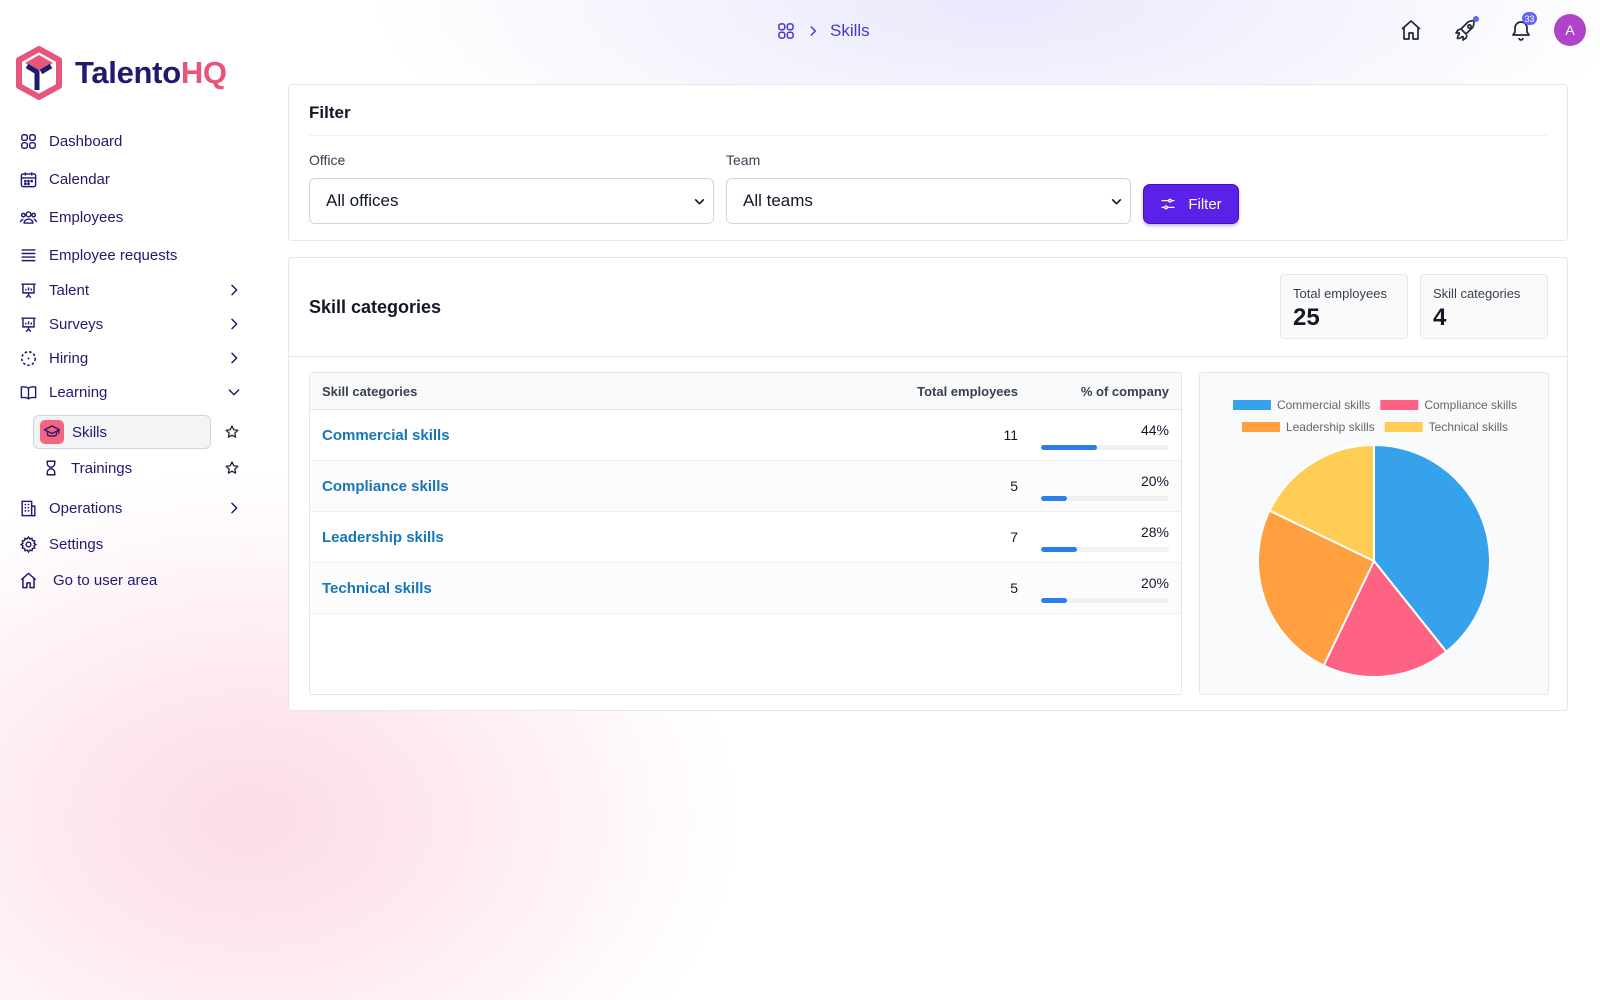  Describe the element at coordinates (131, 141) in the screenshot. I see `sidebar-item-dashboard: Dashboard` at that location.